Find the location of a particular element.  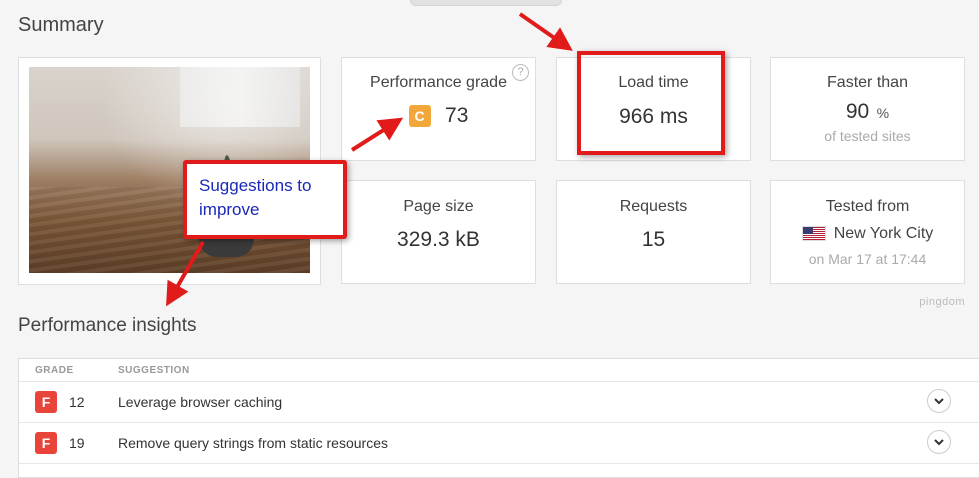

arrow-to-load-time is located at coordinates (545, 31).